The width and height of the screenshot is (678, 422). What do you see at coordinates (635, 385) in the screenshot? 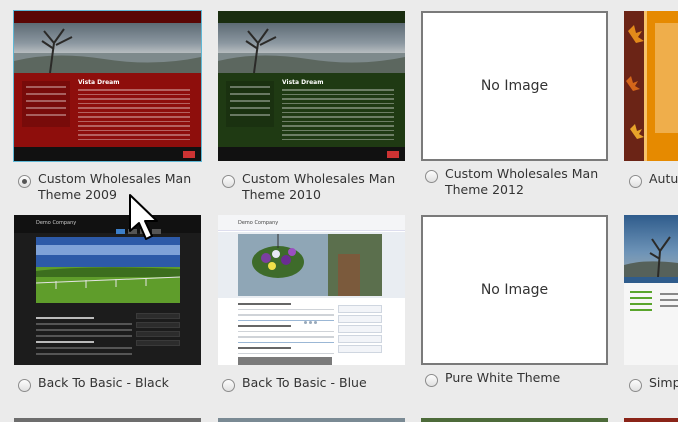
I see `theme-radio-simply` at bounding box center [635, 385].